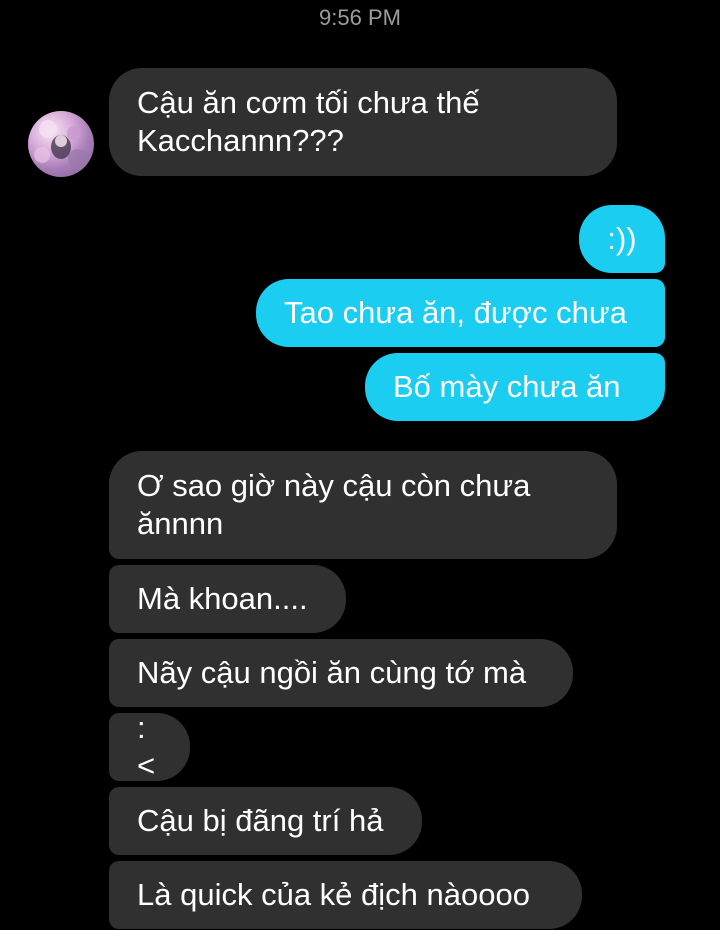 The height and width of the screenshot is (930, 720). I want to click on message-bubble-incoming: Cậu ăn cơm tối chưa thế Kacchannn???, so click(363, 122).